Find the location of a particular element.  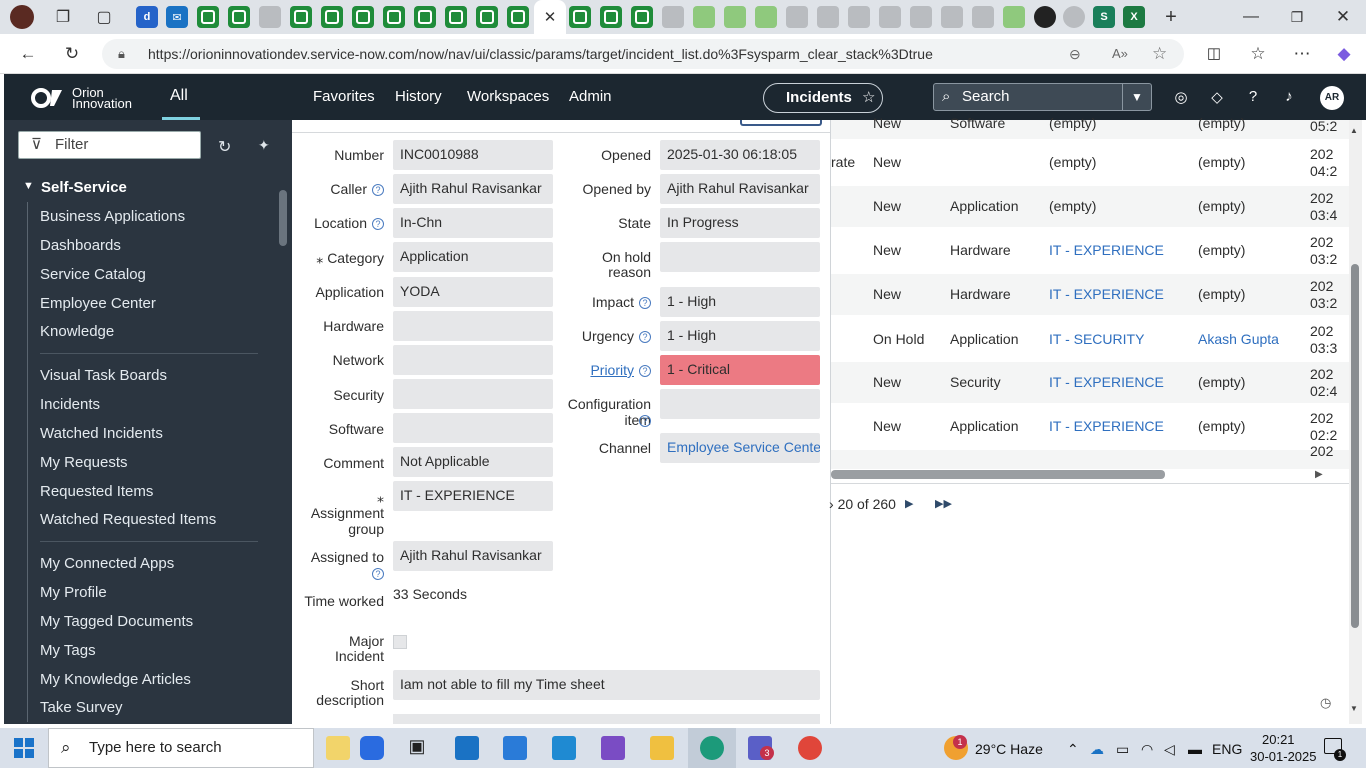

location-field: In-Chn is located at coordinates (473, 223).